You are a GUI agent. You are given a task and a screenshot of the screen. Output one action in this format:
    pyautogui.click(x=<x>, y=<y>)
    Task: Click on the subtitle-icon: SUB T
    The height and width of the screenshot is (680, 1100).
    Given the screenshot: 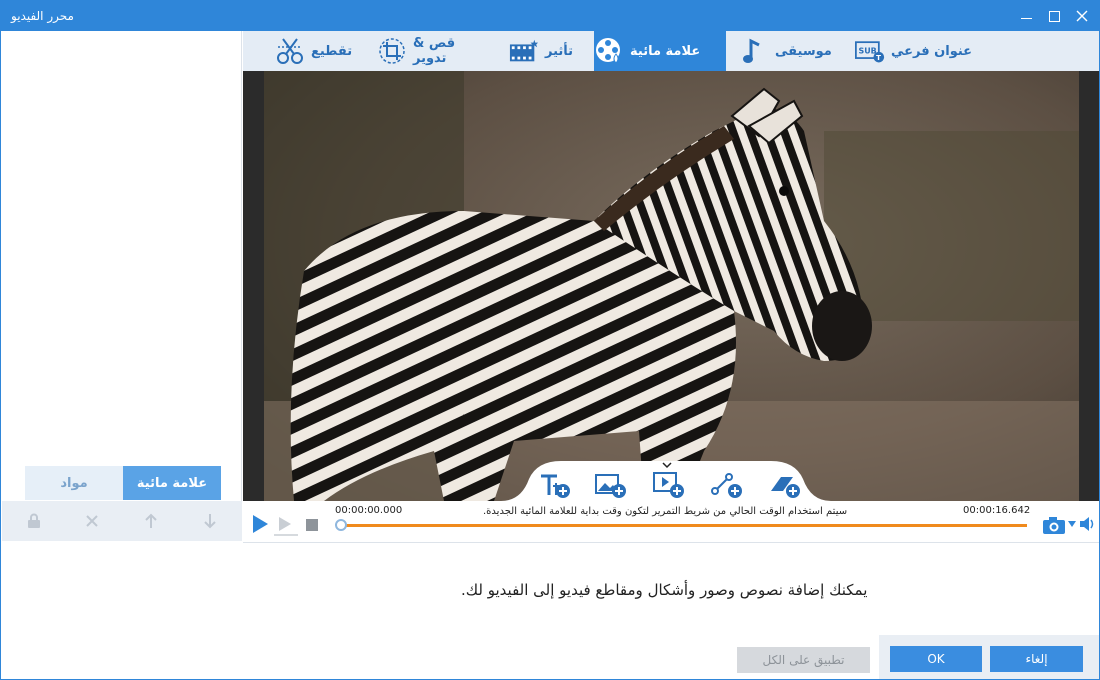 What is the action you would take?
    pyautogui.click(x=870, y=51)
    